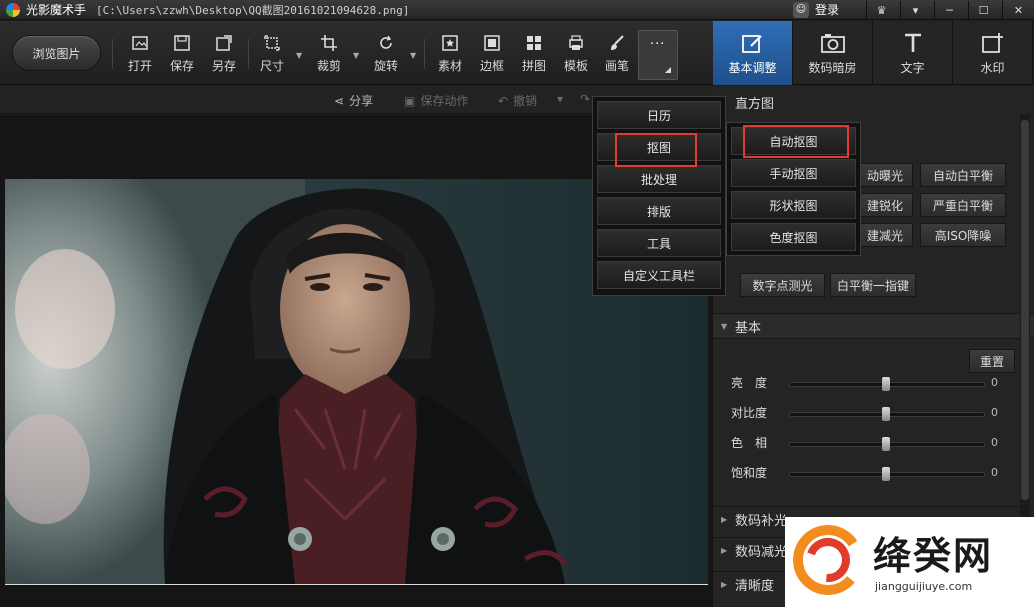  I want to click on material-button: 素材, so click(450, 55).